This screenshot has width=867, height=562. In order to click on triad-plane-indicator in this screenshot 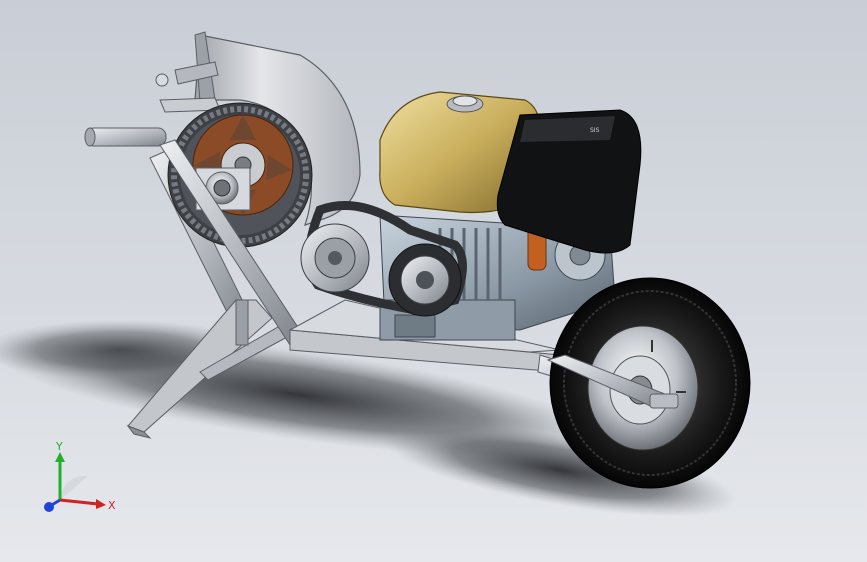, I will do `click(74, 487)`.